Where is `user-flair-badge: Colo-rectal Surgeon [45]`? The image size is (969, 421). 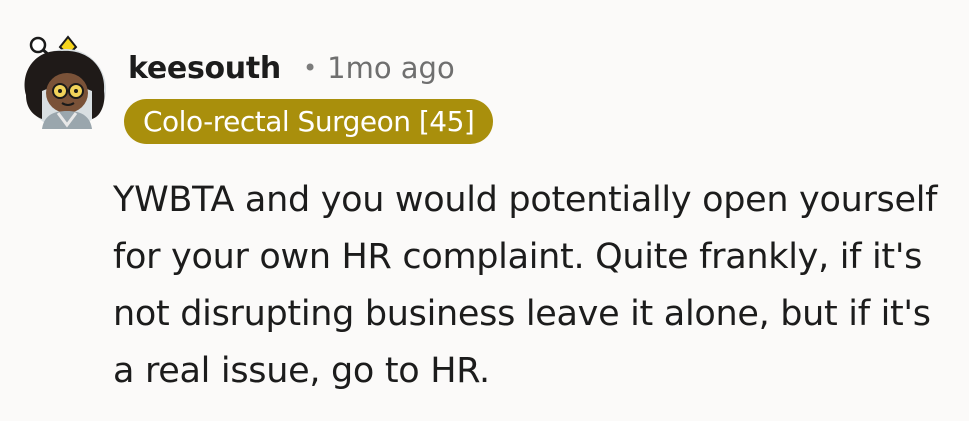
user-flair-badge: Colo-rectal Surgeon [45] is located at coordinates (309, 121).